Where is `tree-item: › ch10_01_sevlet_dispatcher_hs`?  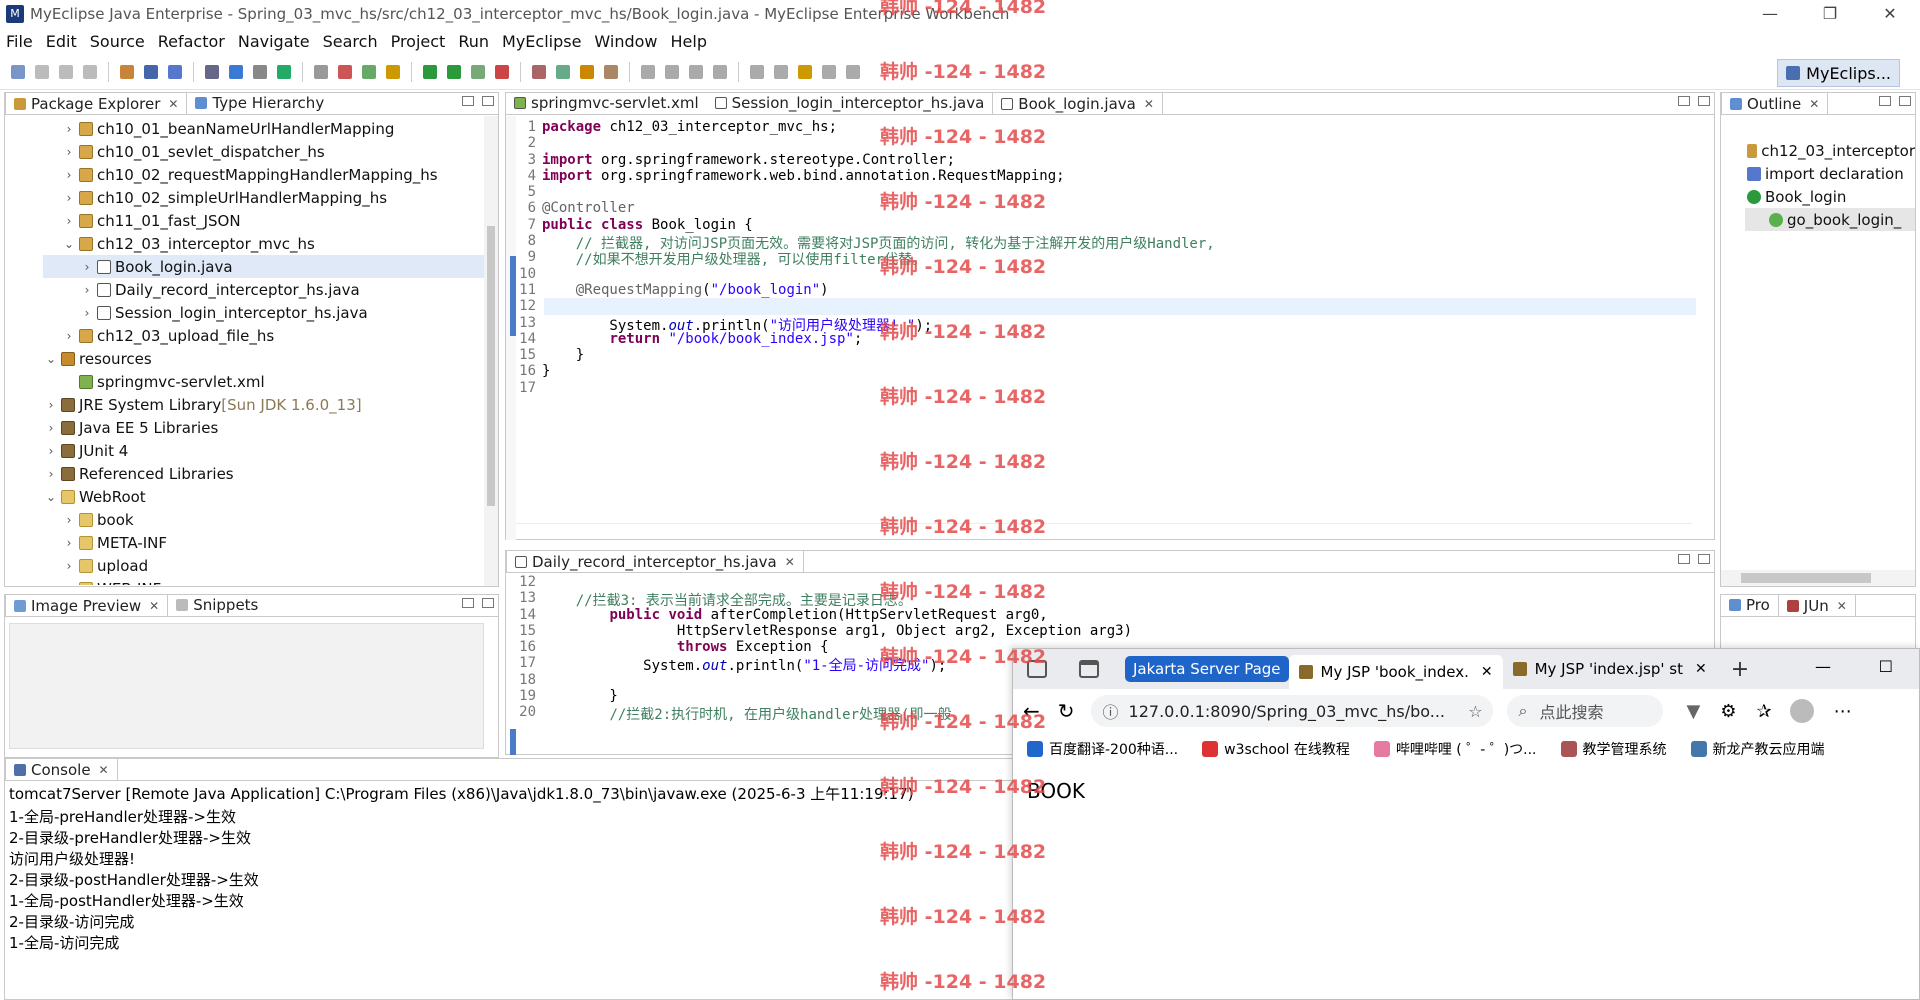 tree-item: › ch10_01_sevlet_dispatcher_hs is located at coordinates (270, 151).